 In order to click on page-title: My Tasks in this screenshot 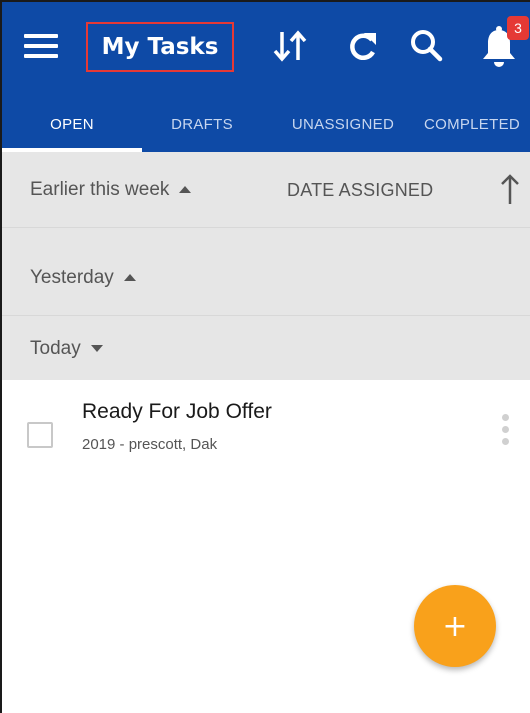, I will do `click(160, 47)`.